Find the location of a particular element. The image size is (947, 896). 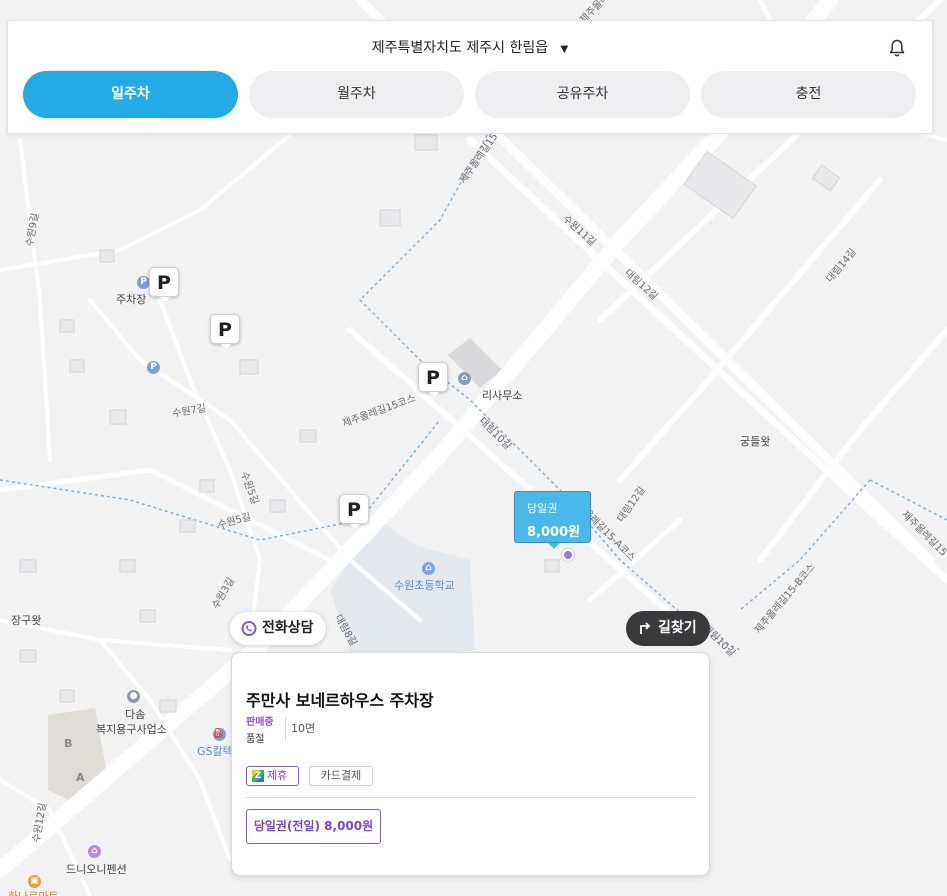

tab-shared-parking: 공유주차 is located at coordinates (582, 94).